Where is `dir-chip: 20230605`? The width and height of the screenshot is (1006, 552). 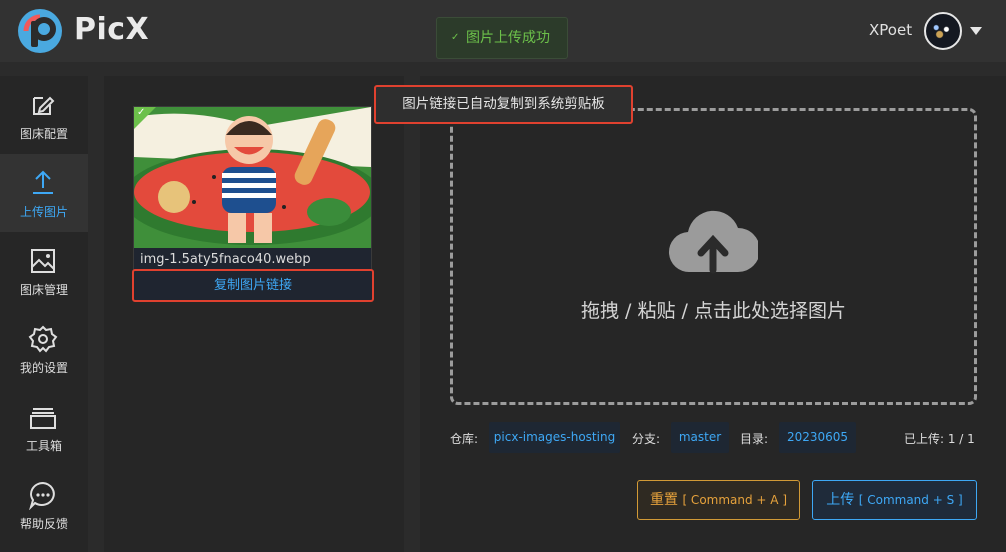
dir-chip: 20230605 is located at coordinates (817, 437).